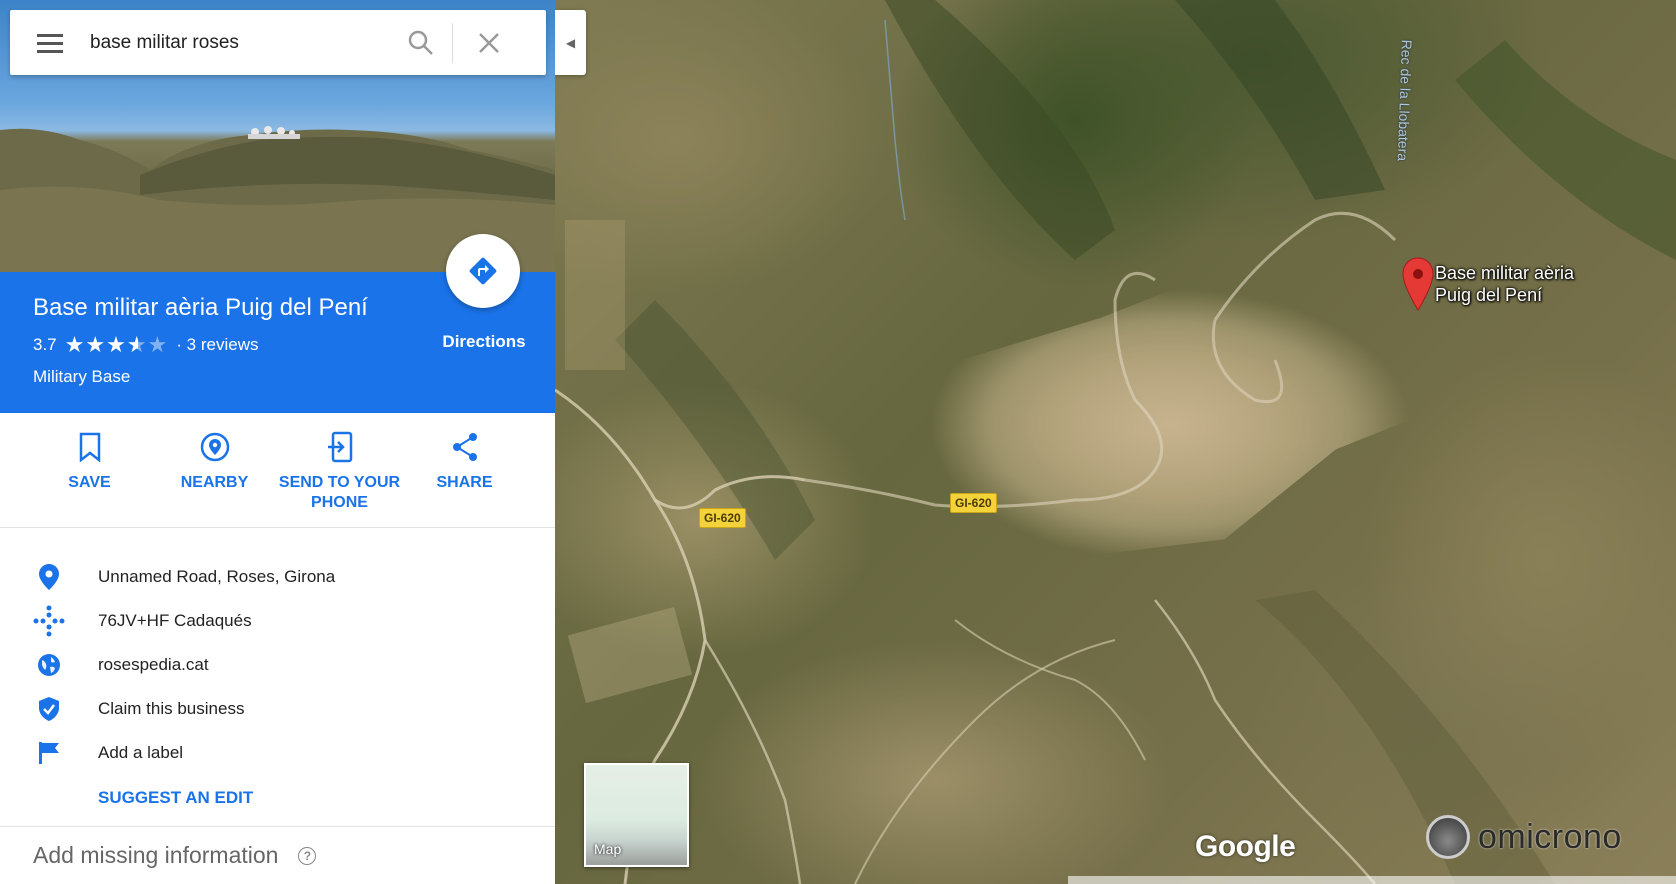 This screenshot has height=884, width=1676. I want to click on google-logo: Google, so click(1245, 846).